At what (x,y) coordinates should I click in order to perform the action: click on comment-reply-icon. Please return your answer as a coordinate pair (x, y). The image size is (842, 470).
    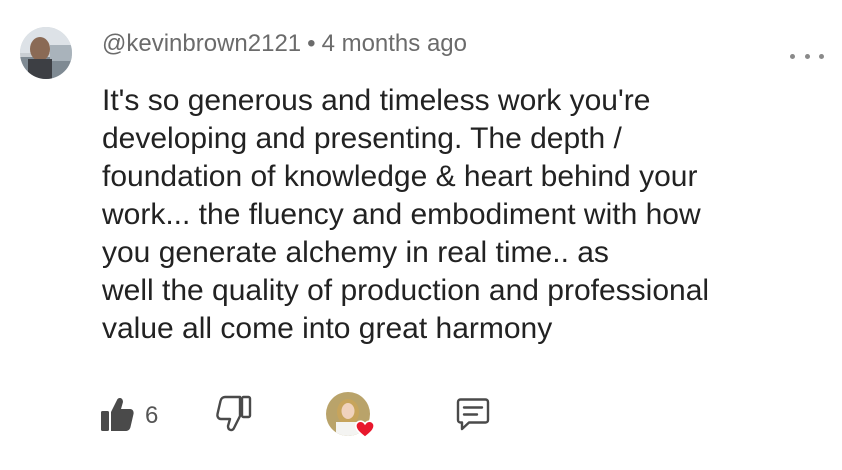
    Looking at the image, I should click on (473, 414).